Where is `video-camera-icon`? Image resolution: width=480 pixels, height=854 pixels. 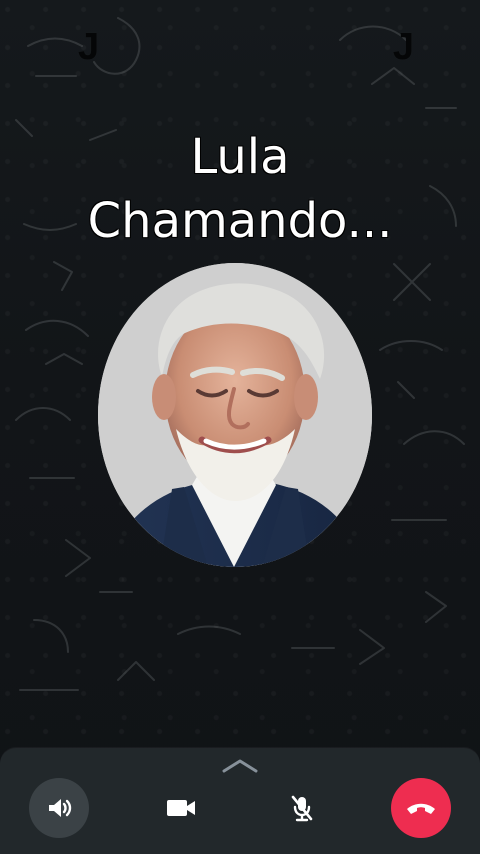 video-camera-icon is located at coordinates (181, 808).